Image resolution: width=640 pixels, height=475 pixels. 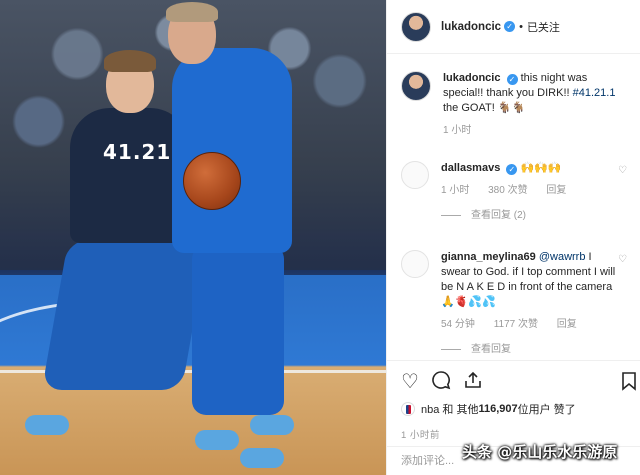 I want to click on post-header: lukadoncic ✓ • 已关注, so click(x=513, y=27).